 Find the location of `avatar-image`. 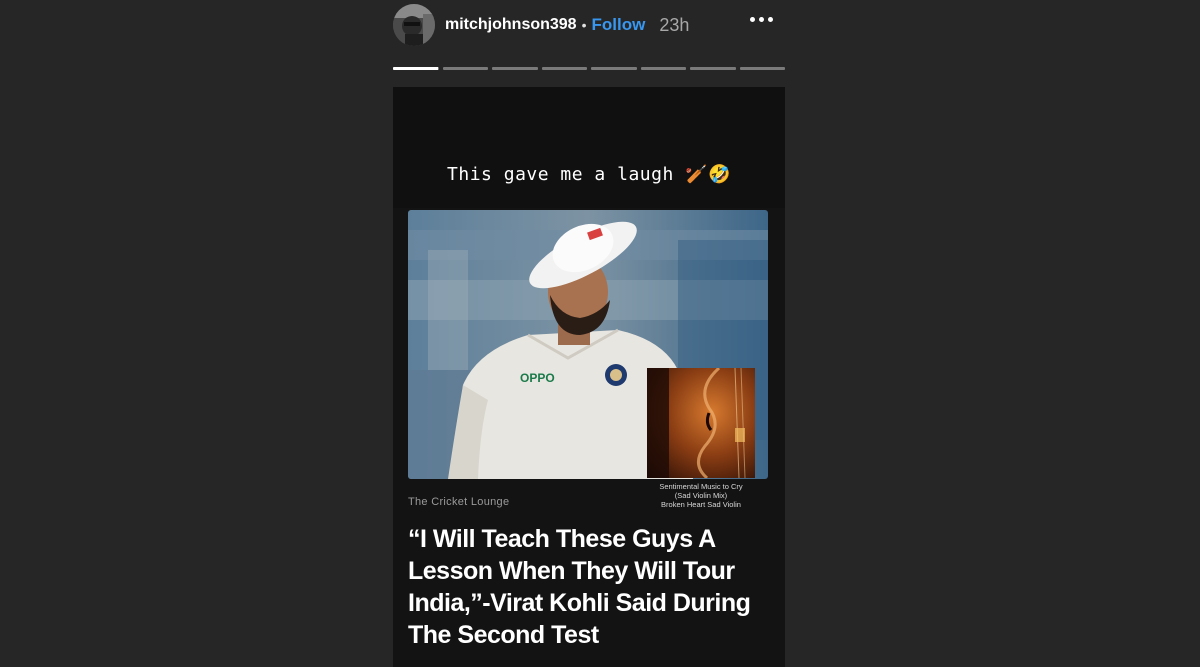

avatar-image is located at coordinates (414, 25).